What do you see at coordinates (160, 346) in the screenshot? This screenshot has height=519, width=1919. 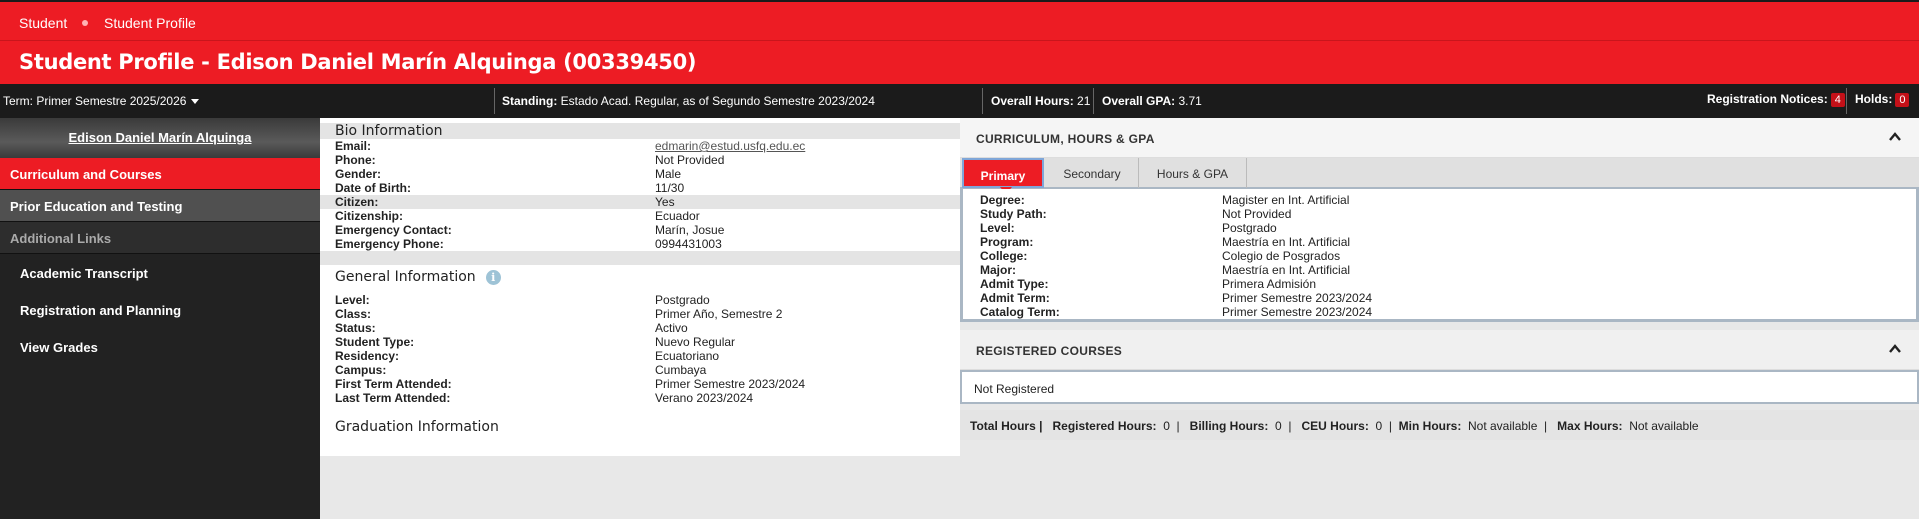 I see `link-view-grades: View Grades` at bounding box center [160, 346].